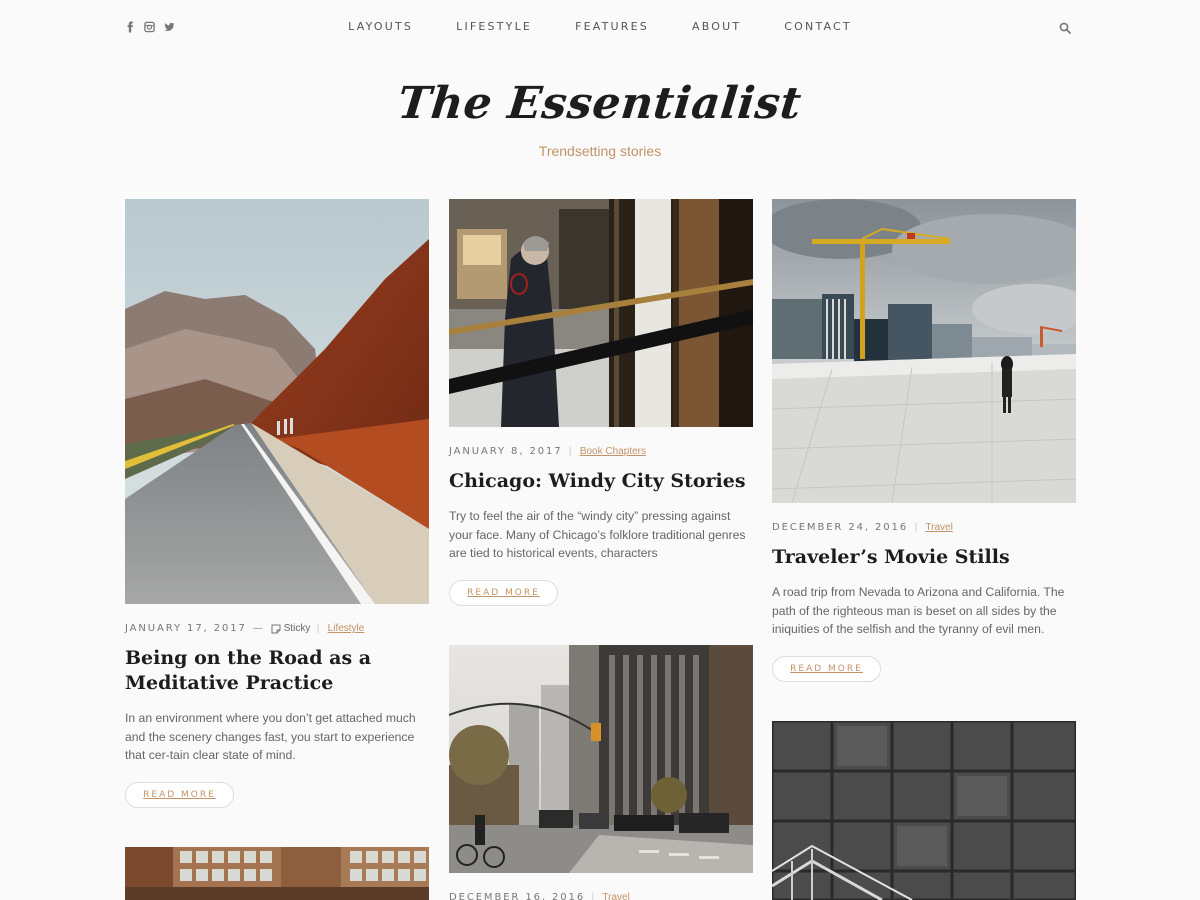  I want to click on post-meta: DECEMBER 16, 2016 | Travel, so click(601, 896).